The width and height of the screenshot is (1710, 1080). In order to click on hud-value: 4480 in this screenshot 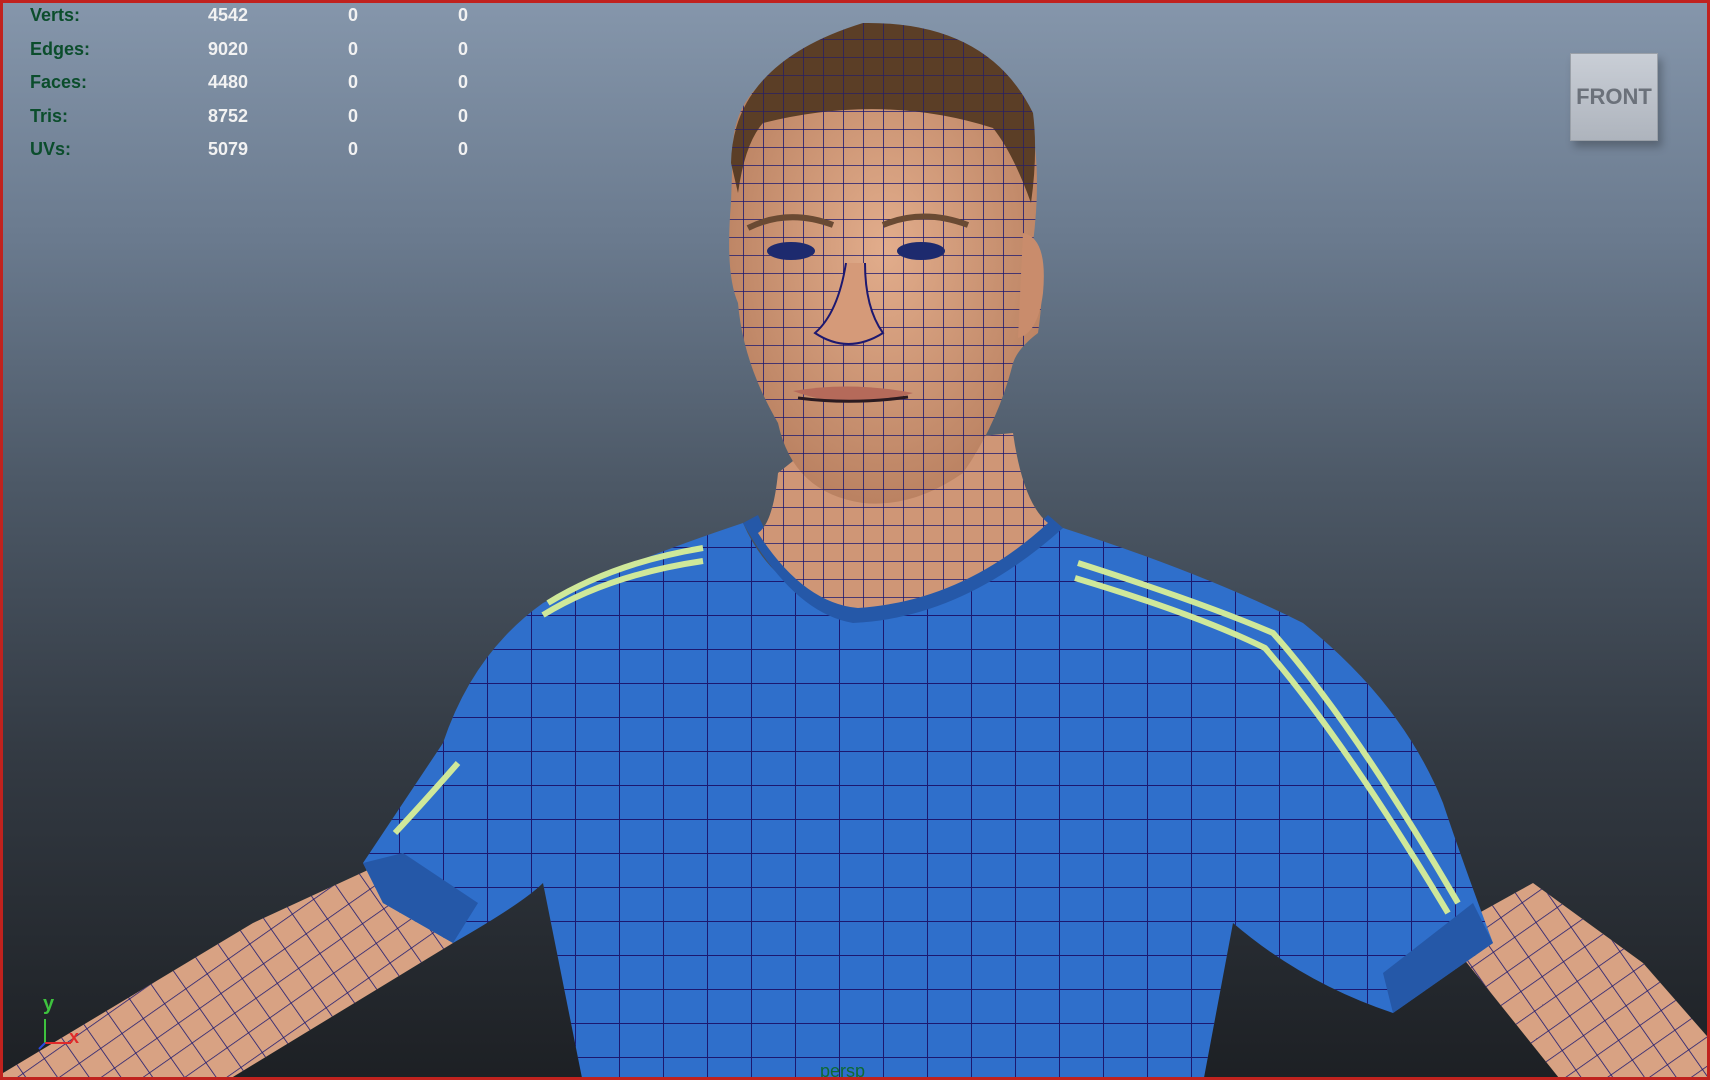, I will do `click(227, 82)`.